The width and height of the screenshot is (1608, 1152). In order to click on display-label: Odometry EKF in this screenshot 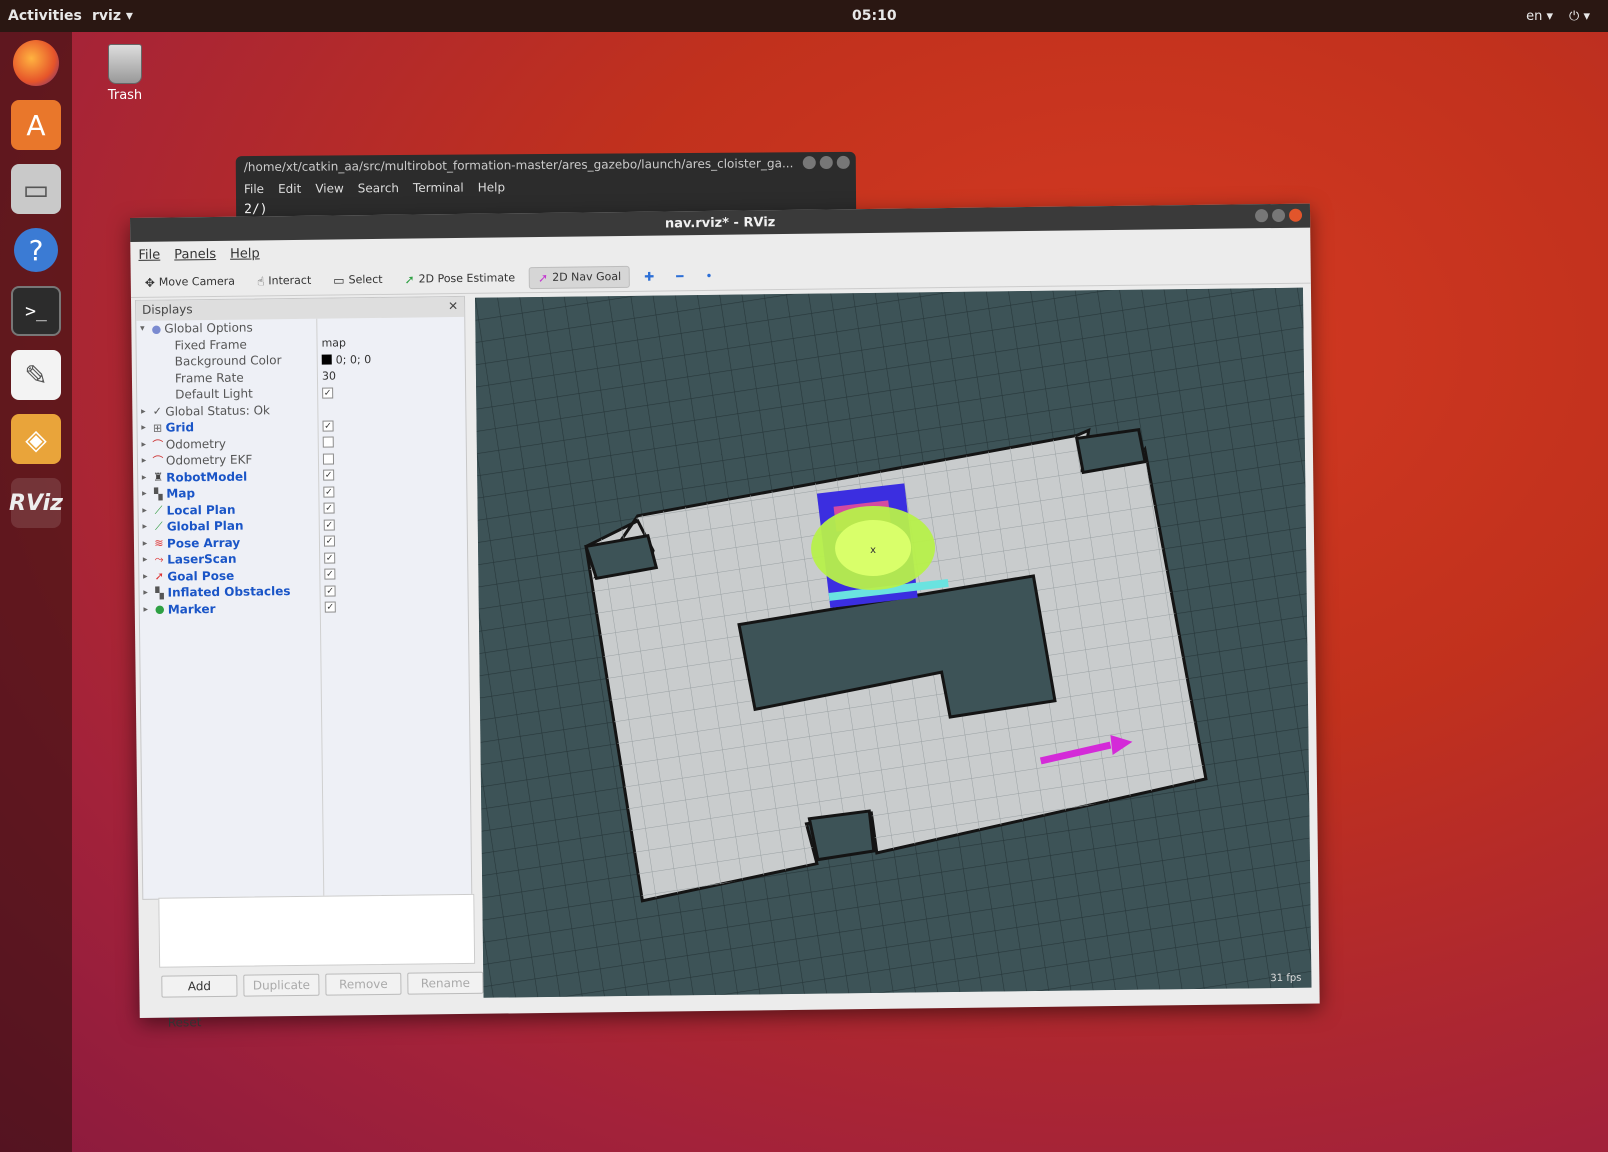, I will do `click(209, 460)`.